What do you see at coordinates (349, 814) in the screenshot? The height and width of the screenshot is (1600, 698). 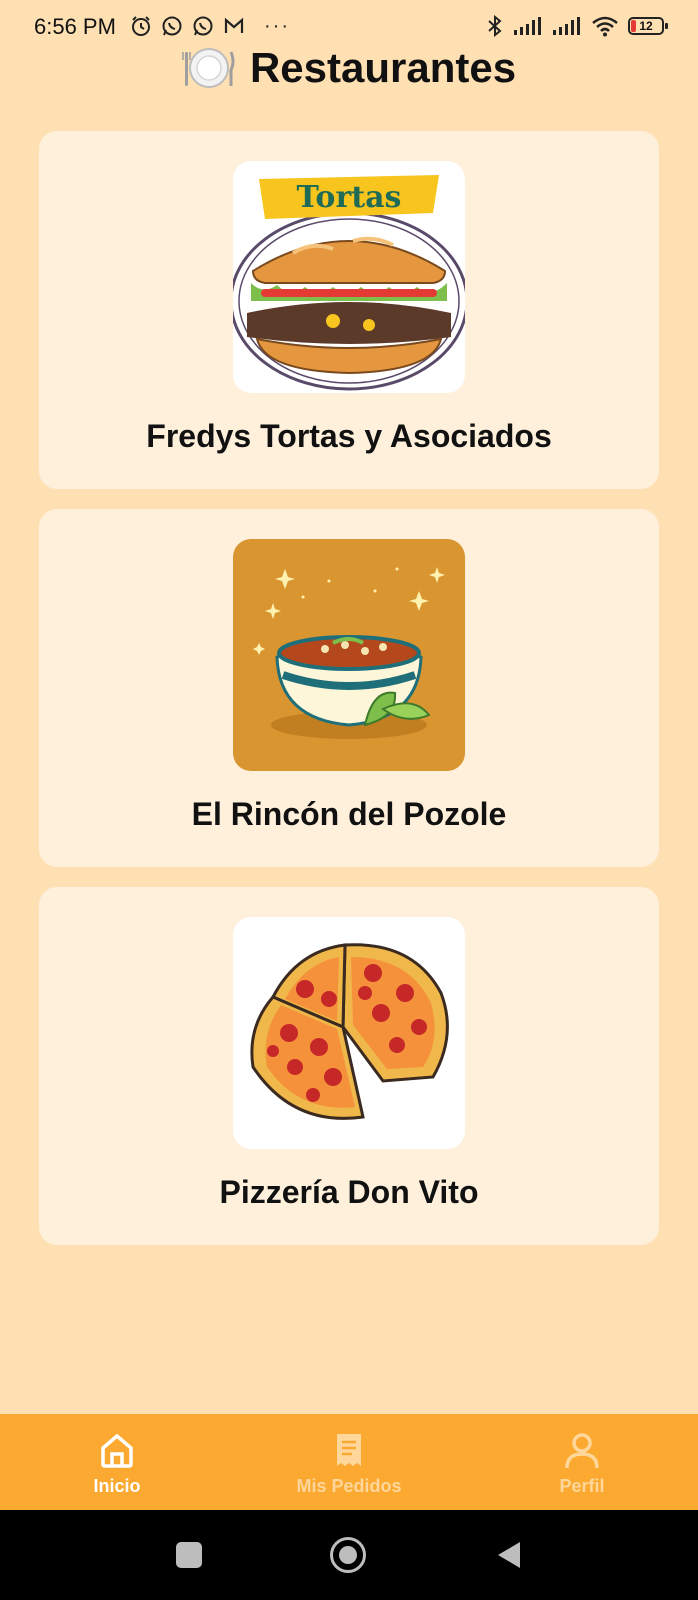 I see `restaurant-name: El Rincón del Pozole` at bounding box center [349, 814].